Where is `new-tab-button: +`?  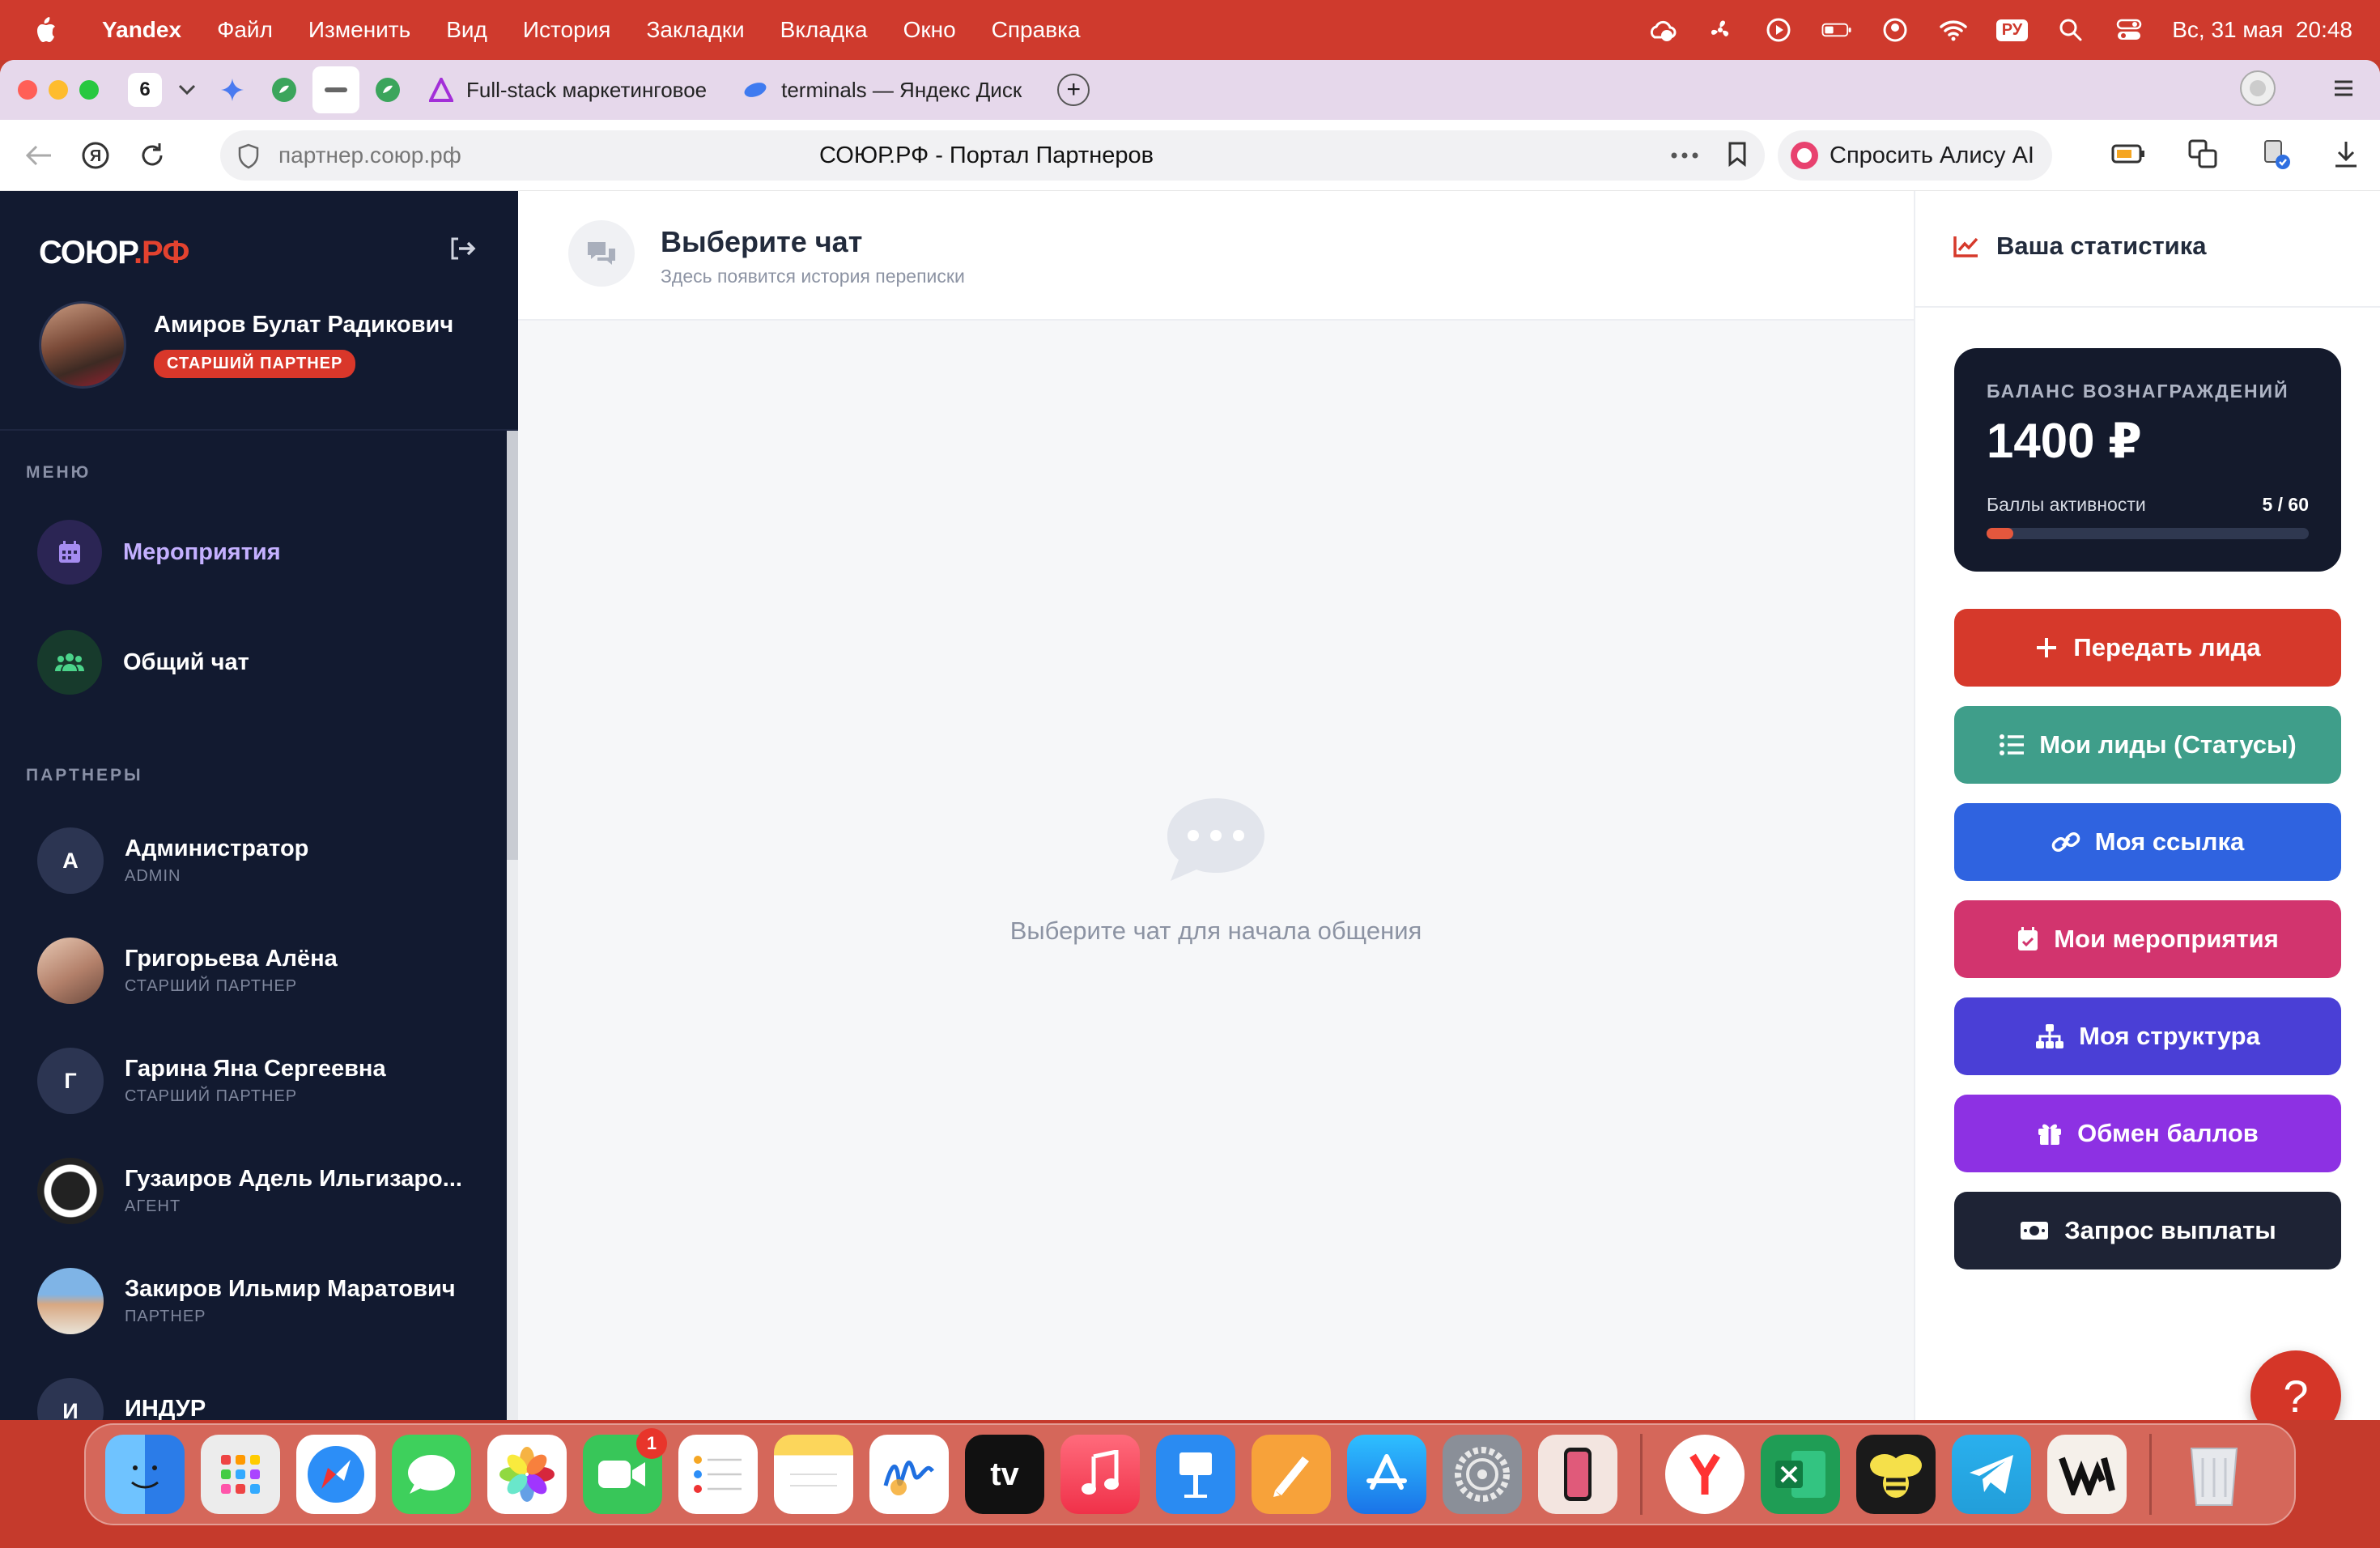
new-tab-button: + is located at coordinates (1074, 90).